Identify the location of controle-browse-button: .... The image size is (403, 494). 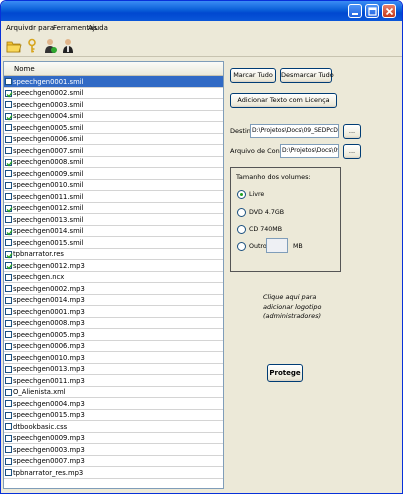
(352, 151).